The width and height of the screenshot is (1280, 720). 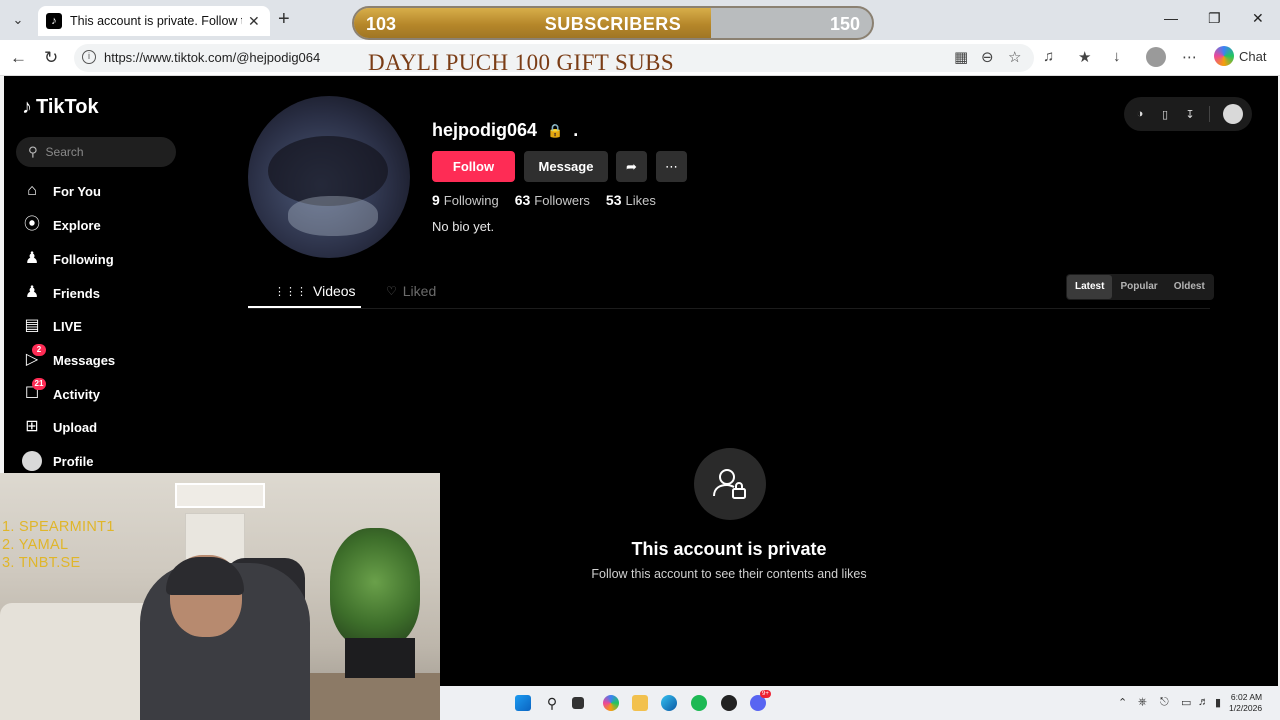 I want to click on sidebar-item-activity: ☐ 21 Activity, so click(x=61, y=392).